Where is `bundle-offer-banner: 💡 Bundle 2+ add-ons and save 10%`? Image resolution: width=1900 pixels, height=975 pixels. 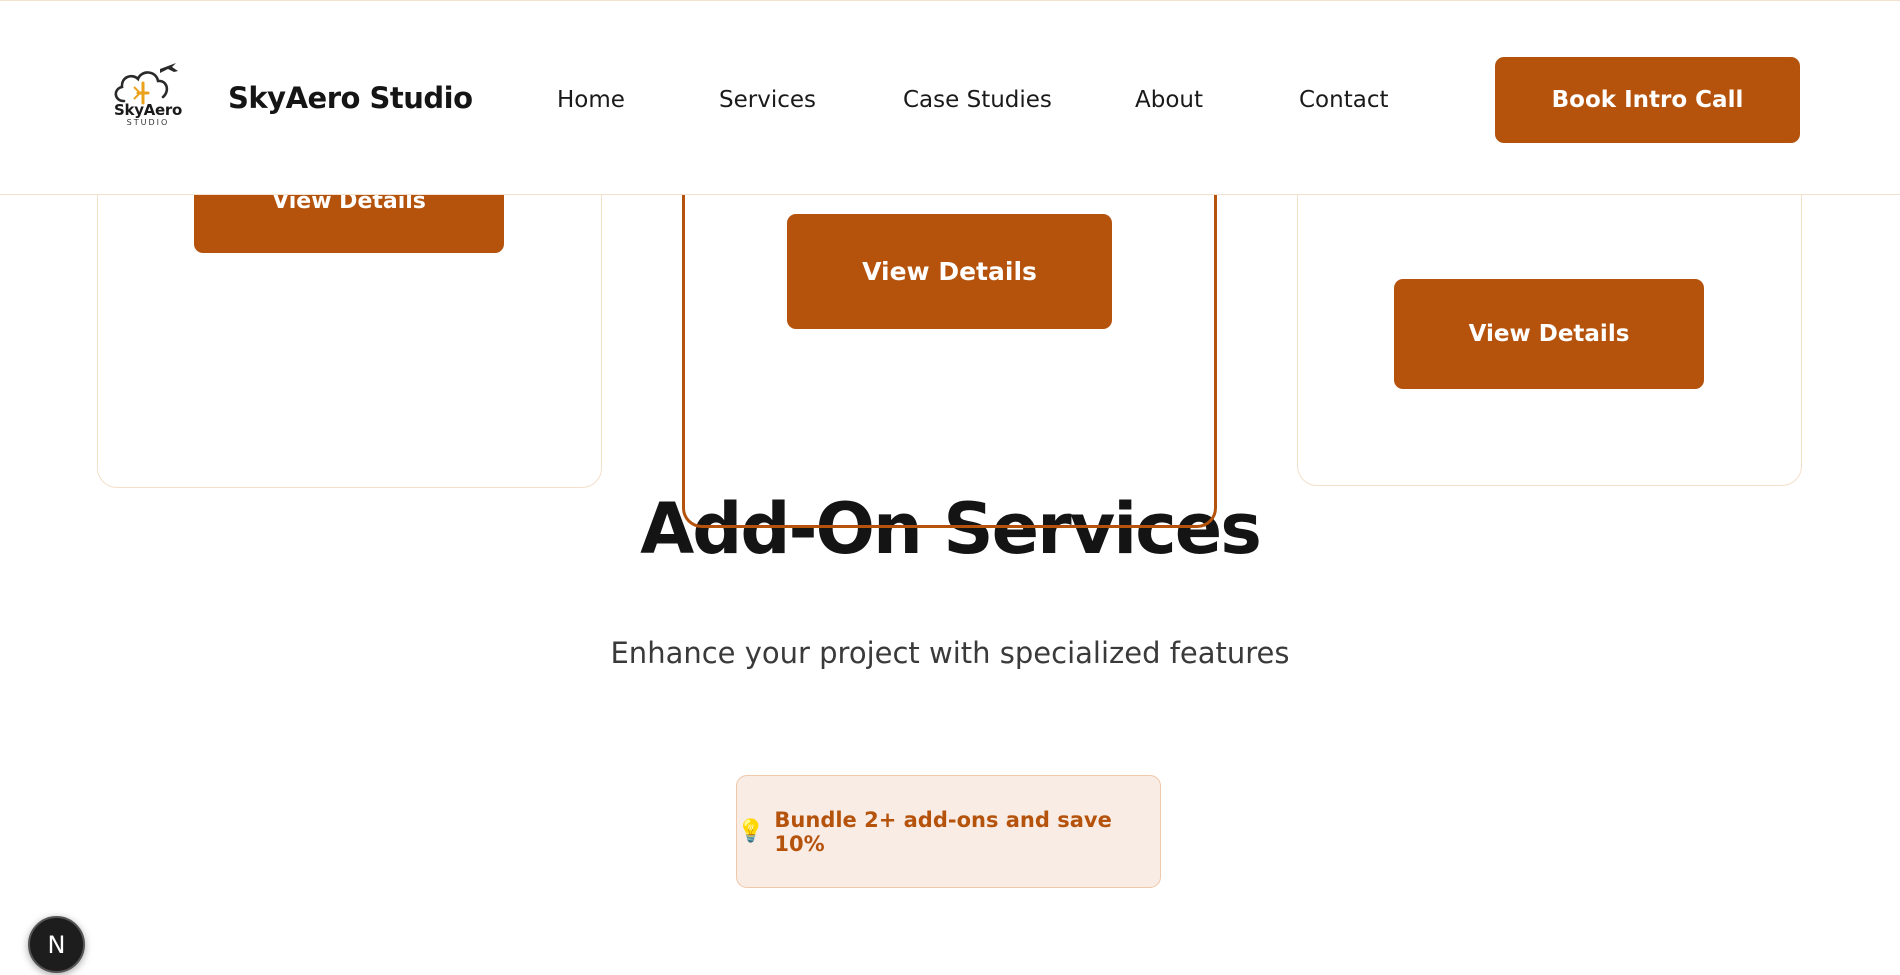
bundle-offer-banner: 💡 Bundle 2+ add-ons and save 10% is located at coordinates (948, 831).